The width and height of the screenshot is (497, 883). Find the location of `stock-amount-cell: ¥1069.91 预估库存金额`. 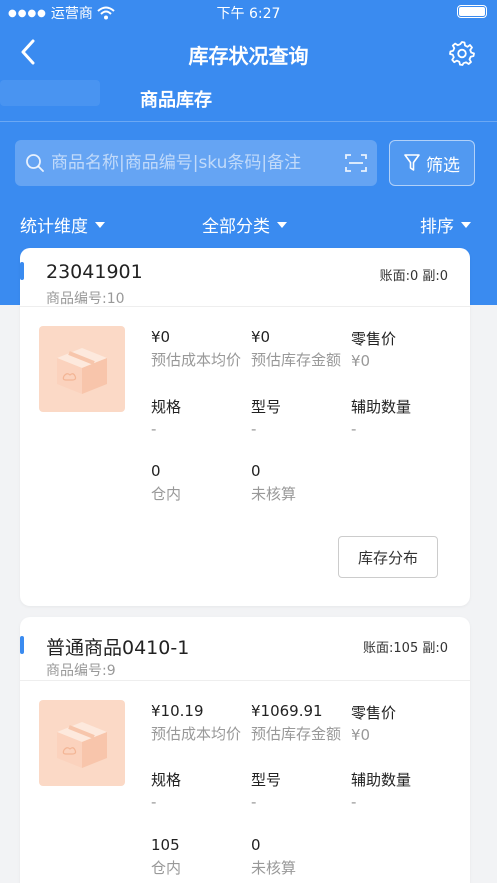

stock-amount-cell: ¥1069.91 预估库存金额 is located at coordinates (296, 723).